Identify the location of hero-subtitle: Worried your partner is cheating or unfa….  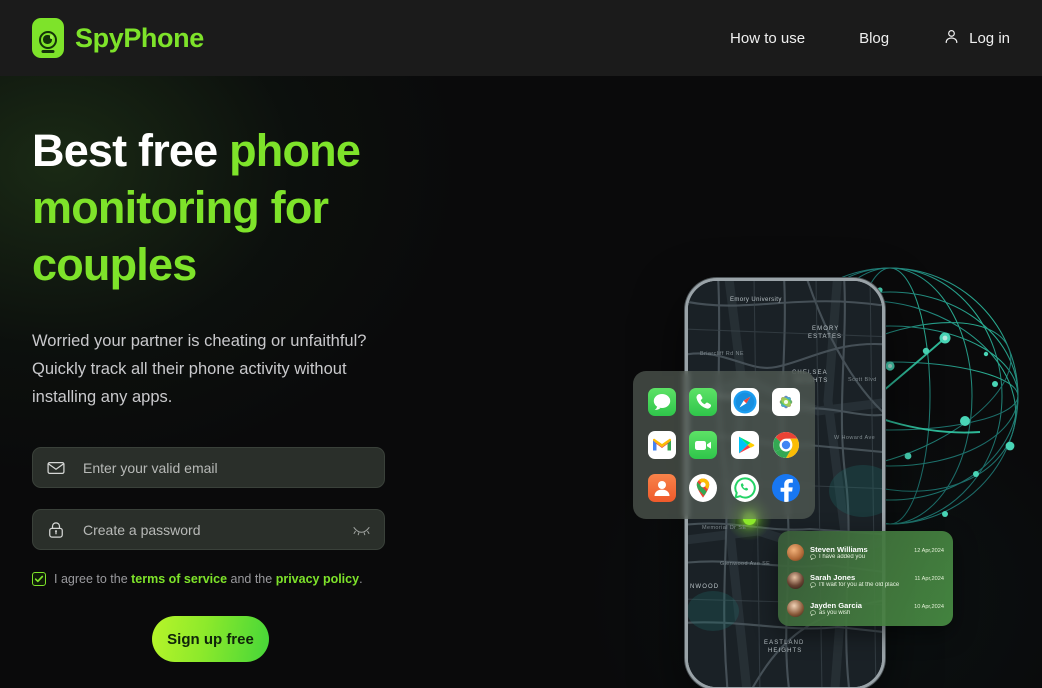
(199, 369).